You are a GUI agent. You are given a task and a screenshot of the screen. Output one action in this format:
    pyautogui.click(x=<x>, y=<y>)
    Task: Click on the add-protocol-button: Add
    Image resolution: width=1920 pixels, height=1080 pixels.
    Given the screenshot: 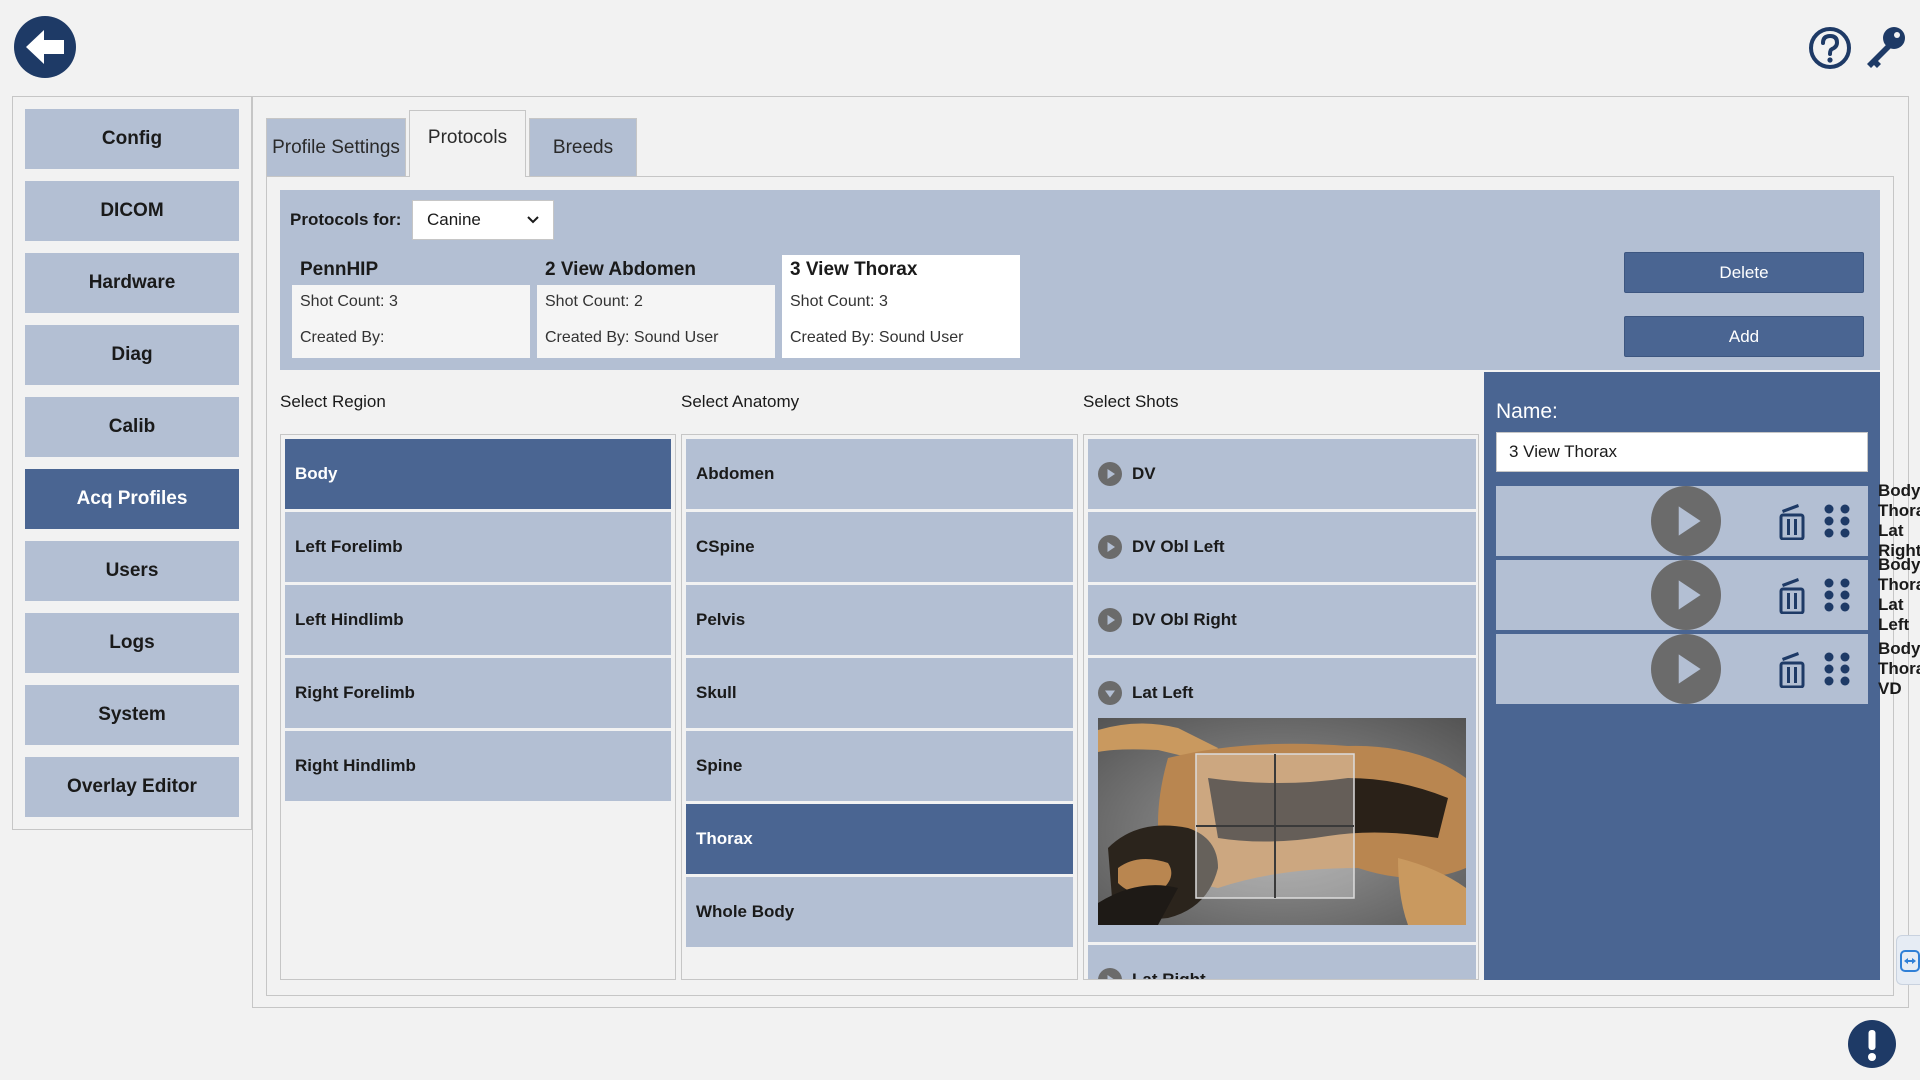 What is the action you would take?
    pyautogui.click(x=1744, y=336)
    